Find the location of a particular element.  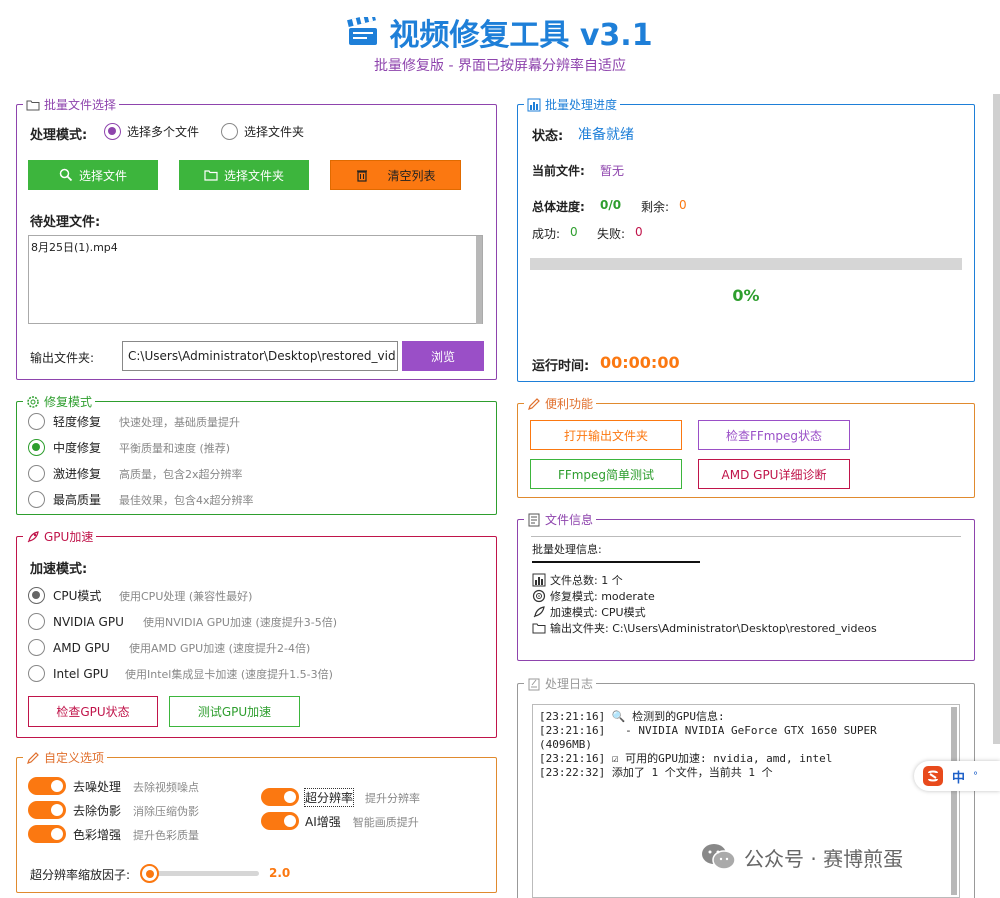

convenience-legend: 便利功能 is located at coordinates (560, 403).